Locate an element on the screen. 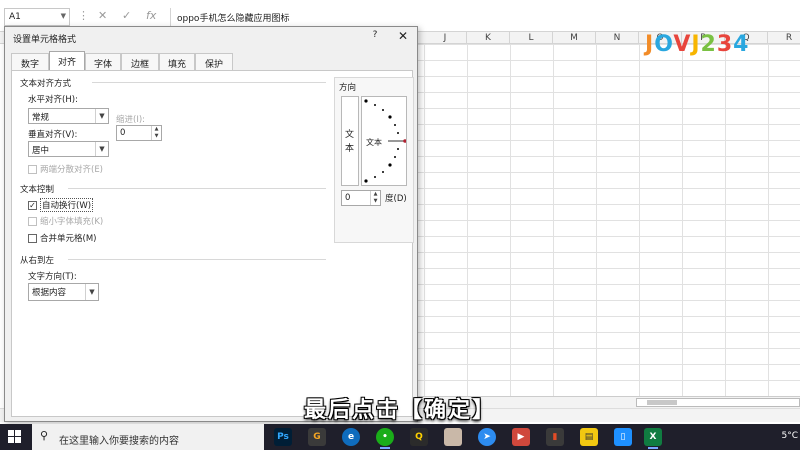 This screenshot has width=800, height=450. file-explorer-icon: ▤ is located at coordinates (589, 437).